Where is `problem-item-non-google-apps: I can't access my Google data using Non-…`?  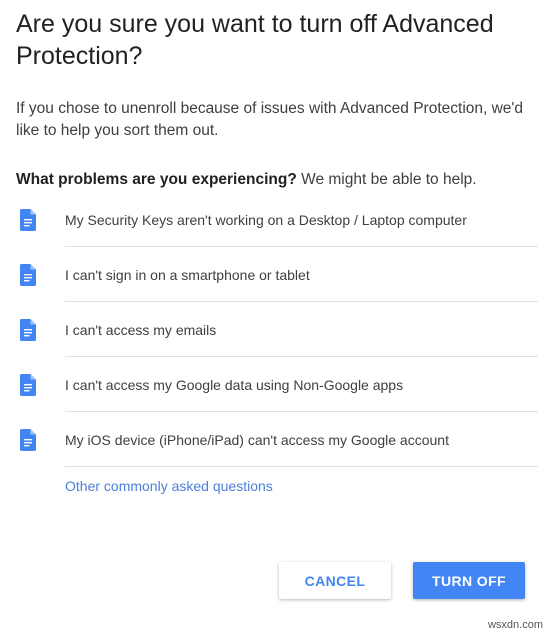 problem-item-non-google-apps: I can't access my Google data using Non-… is located at coordinates (277, 384).